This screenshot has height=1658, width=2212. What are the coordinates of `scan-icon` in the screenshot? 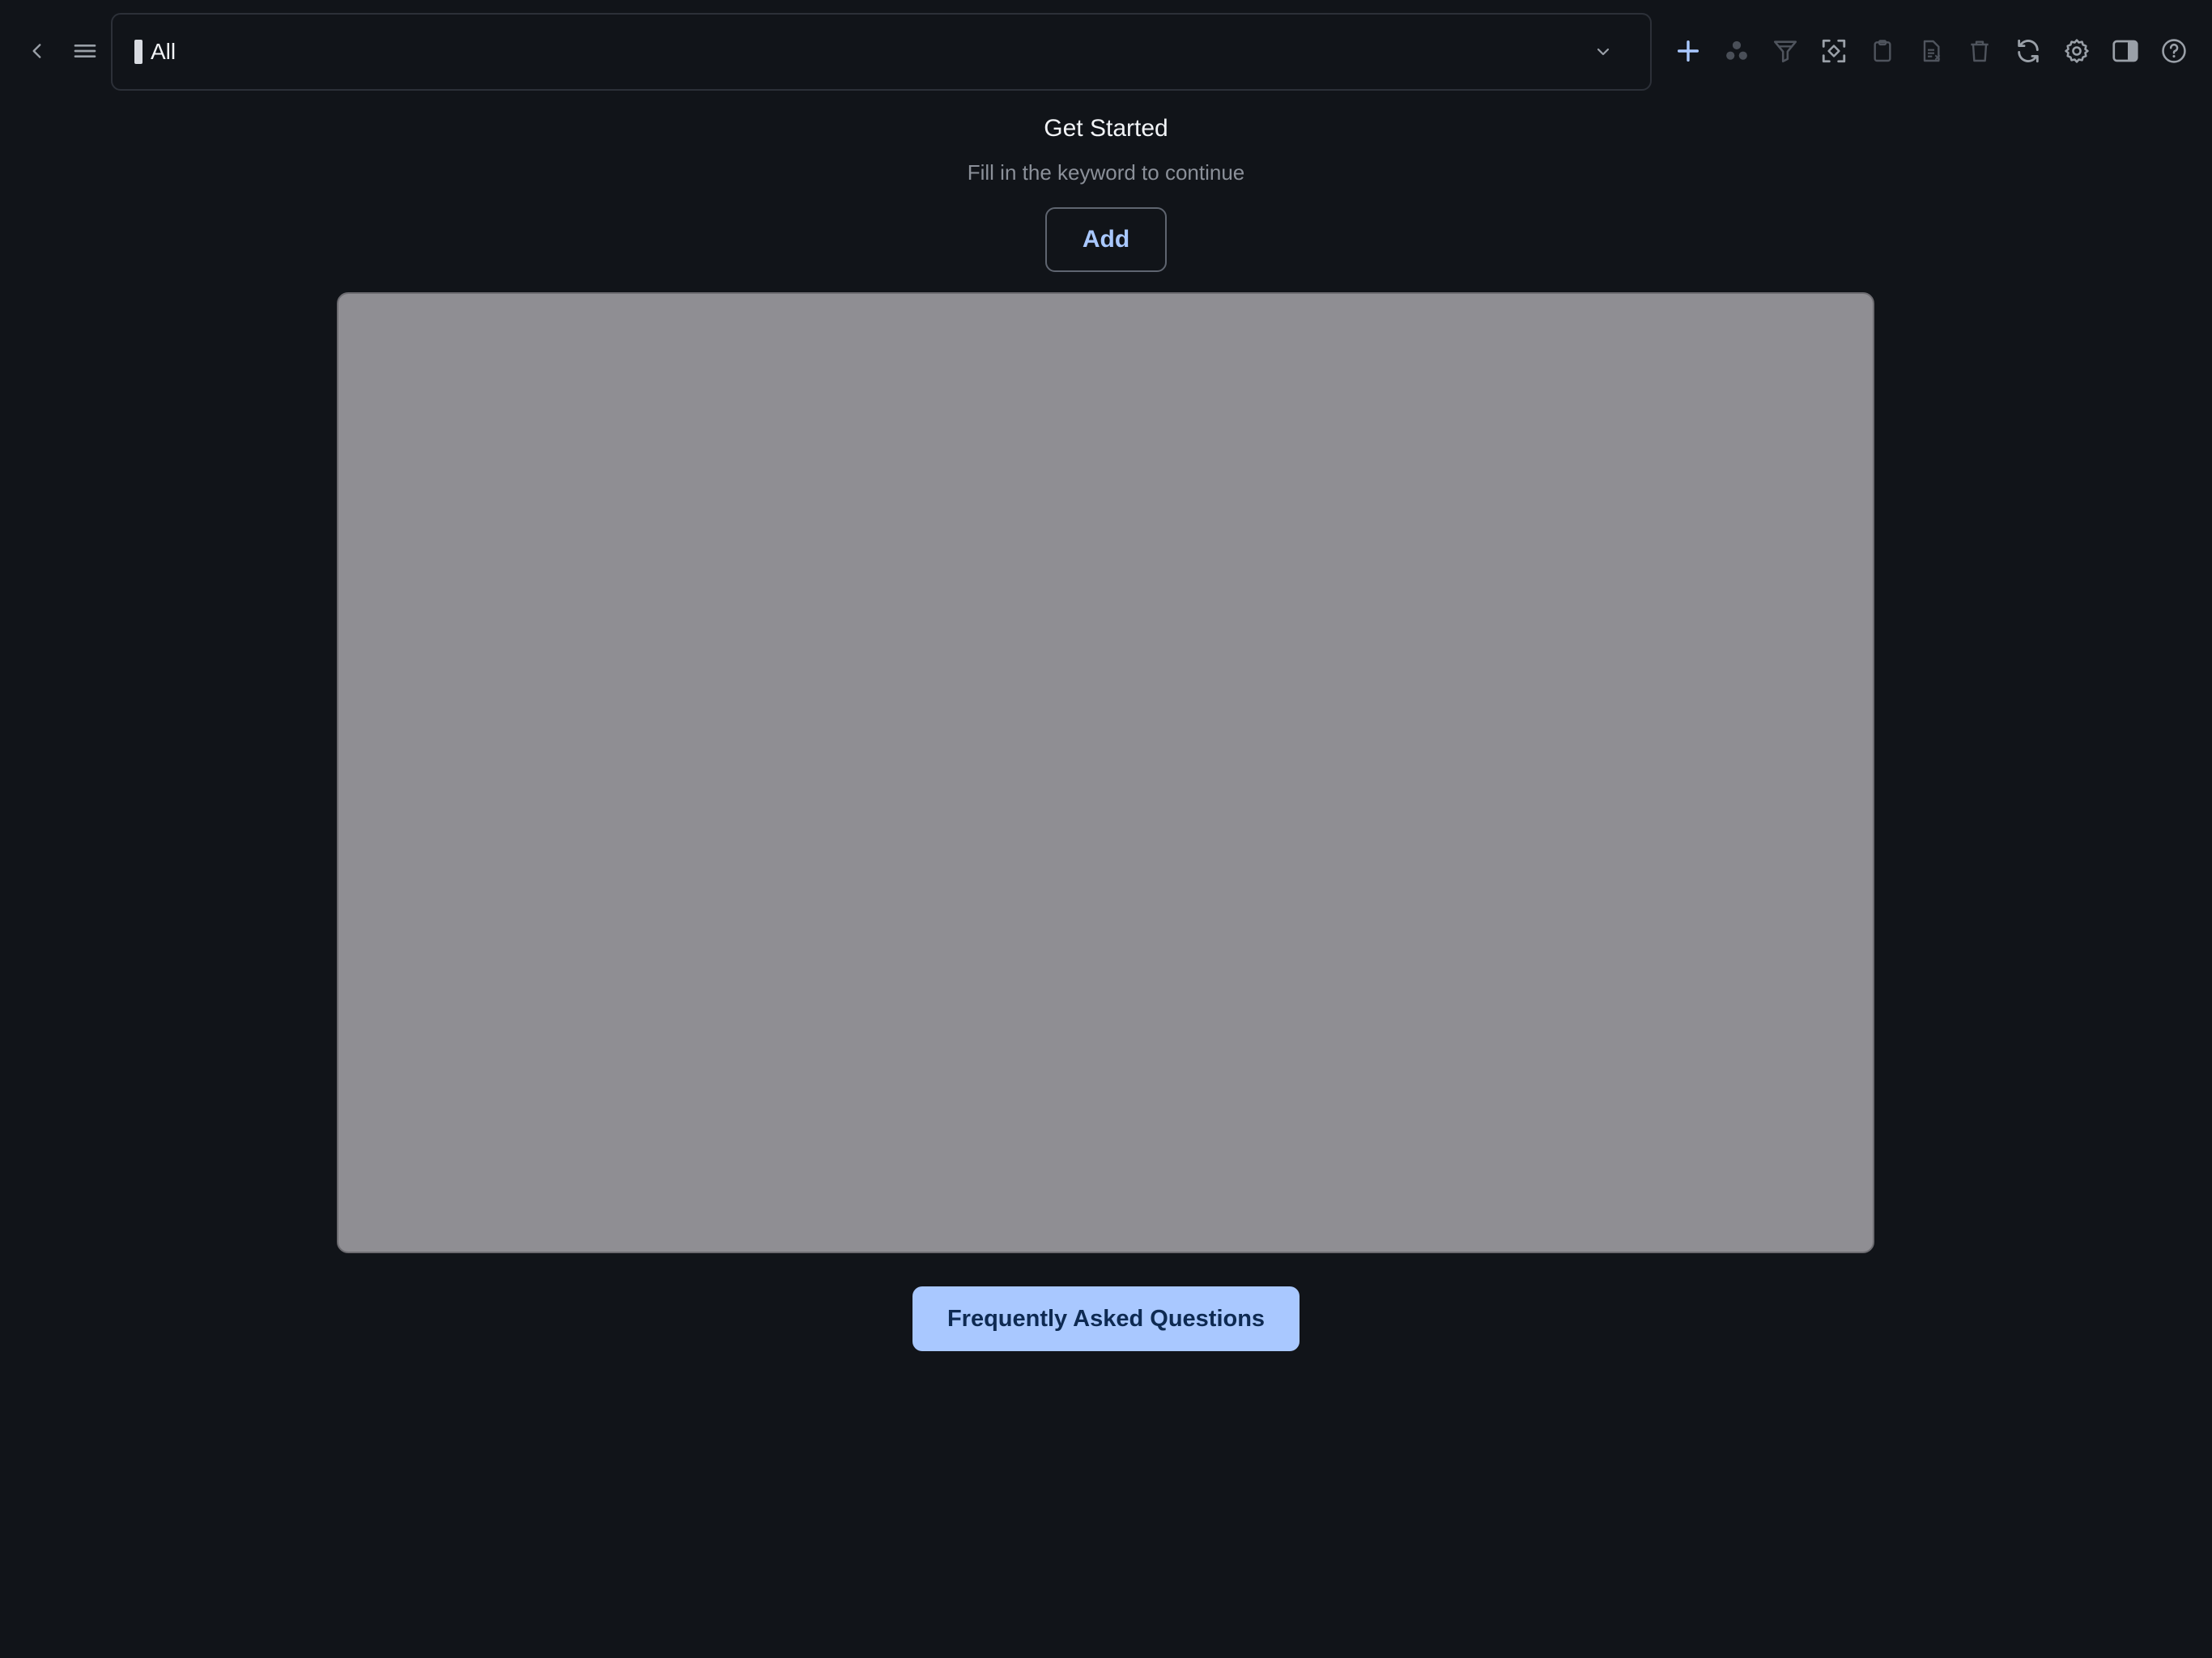 It's located at (1834, 51).